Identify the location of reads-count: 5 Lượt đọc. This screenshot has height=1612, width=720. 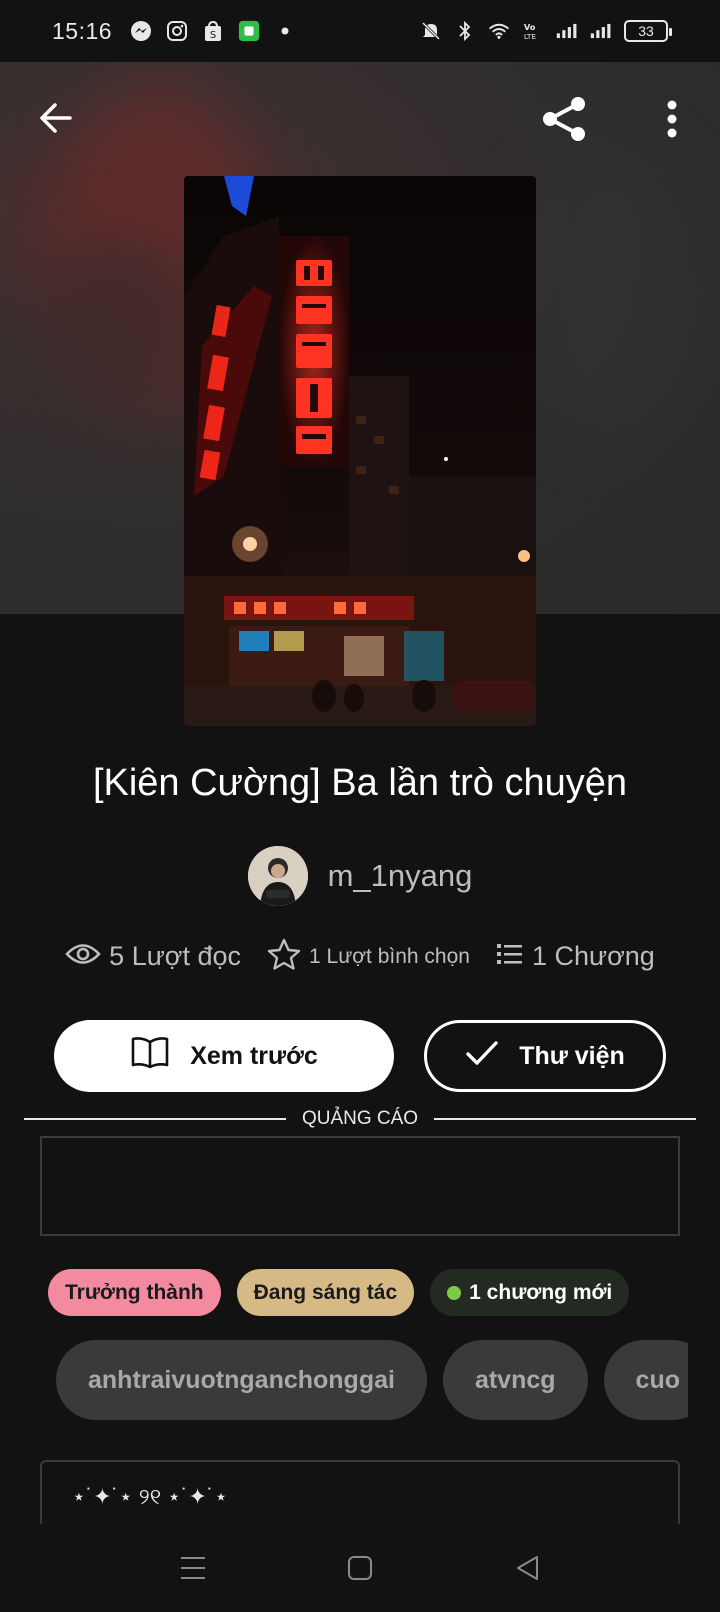
(175, 956).